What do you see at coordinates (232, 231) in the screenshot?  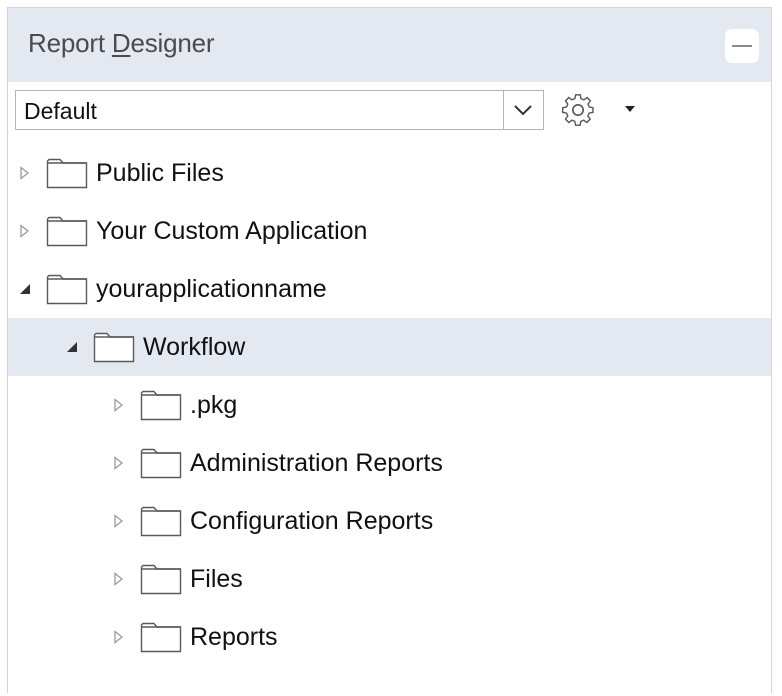 I see `tree-item-label: Your Custom Application` at bounding box center [232, 231].